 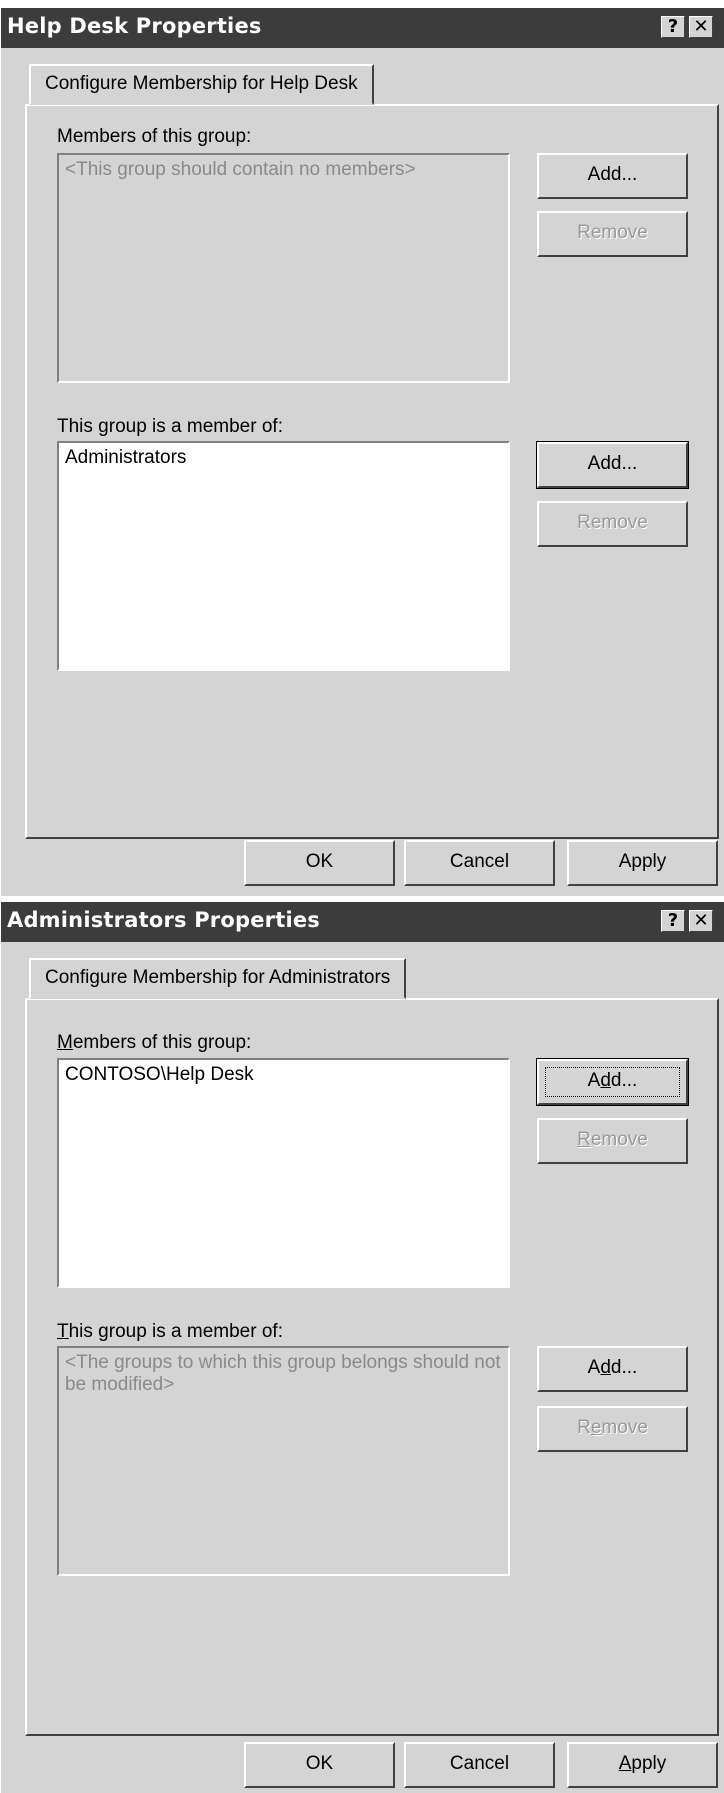 What do you see at coordinates (162, 1042) in the screenshot?
I see `members-label-text: embers of this group:` at bounding box center [162, 1042].